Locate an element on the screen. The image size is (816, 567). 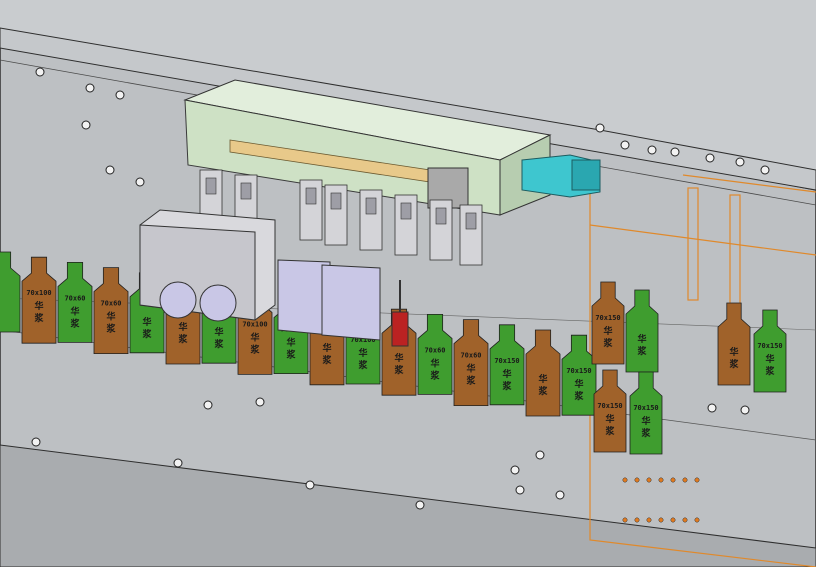
servo-motor is located at coordinates (561, 176).